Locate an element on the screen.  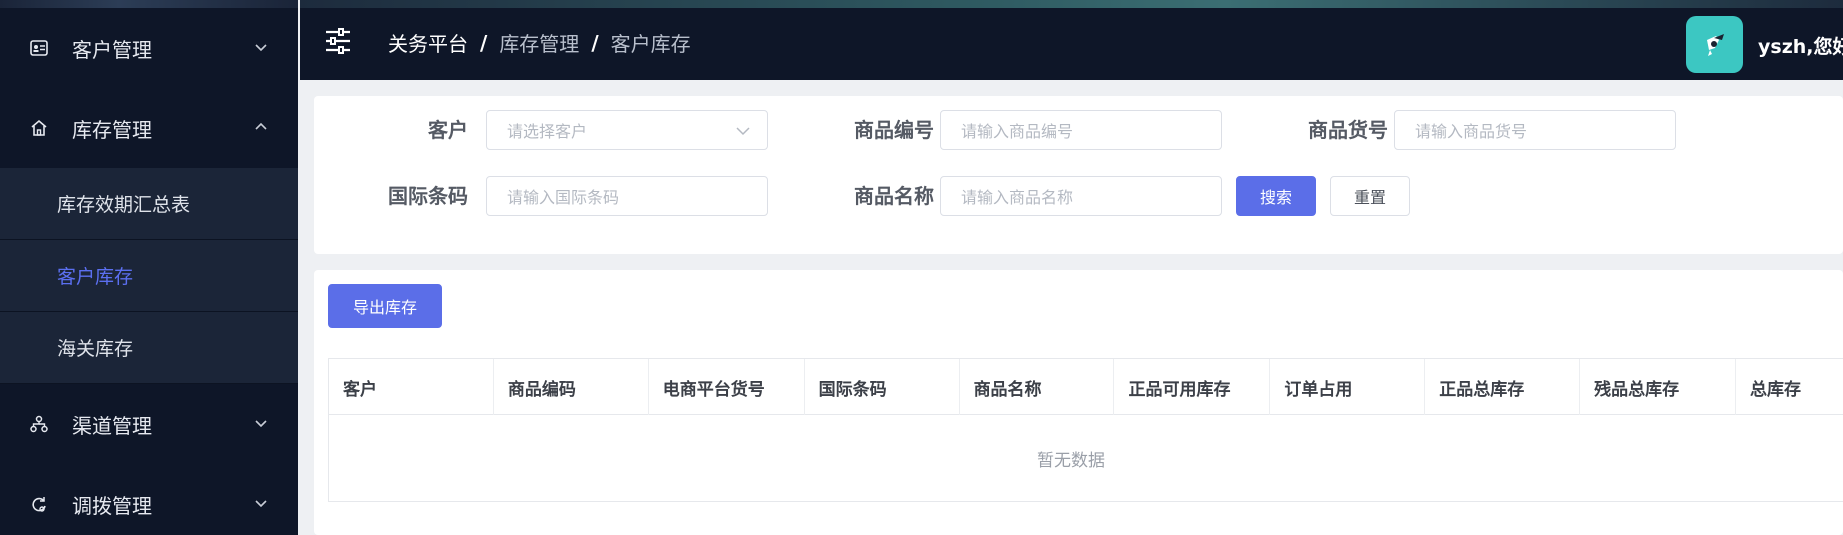
column-header-order-reserved: 订单占用 is located at coordinates (1348, 387).